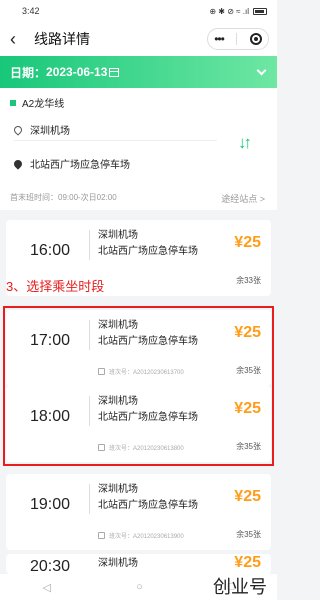 The image size is (320, 600). Describe the element at coordinates (248, 280) in the screenshot. I see `trip-remaining: 余33张` at that location.